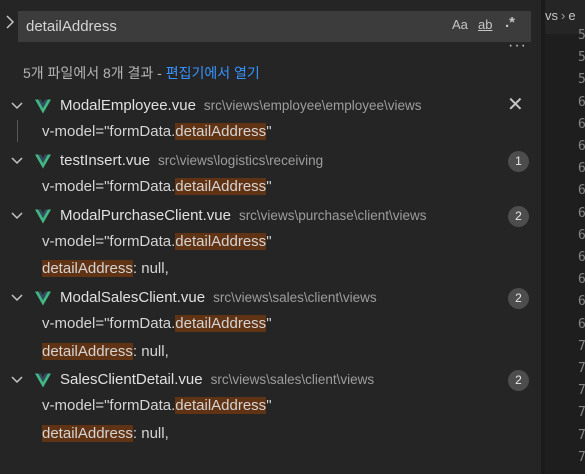 This screenshot has width=585, height=474. What do you see at coordinates (213, 73) in the screenshot?
I see `open-in-editor-link: 편집기에서 열기` at bounding box center [213, 73].